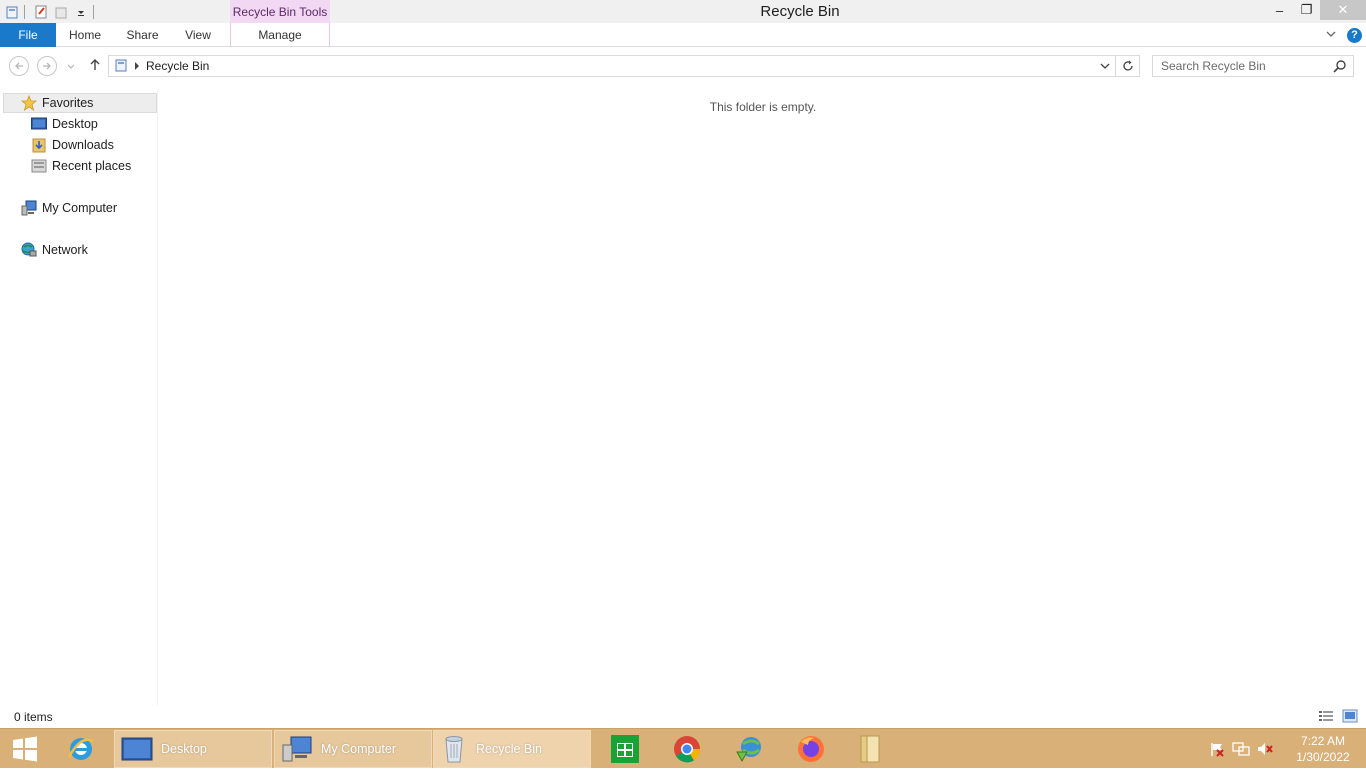 This screenshot has width=1366, height=769. What do you see at coordinates (683, 11) in the screenshot?
I see `title-bar: Recycle Bin Tools Recycle Bin – ❐ ✕` at bounding box center [683, 11].